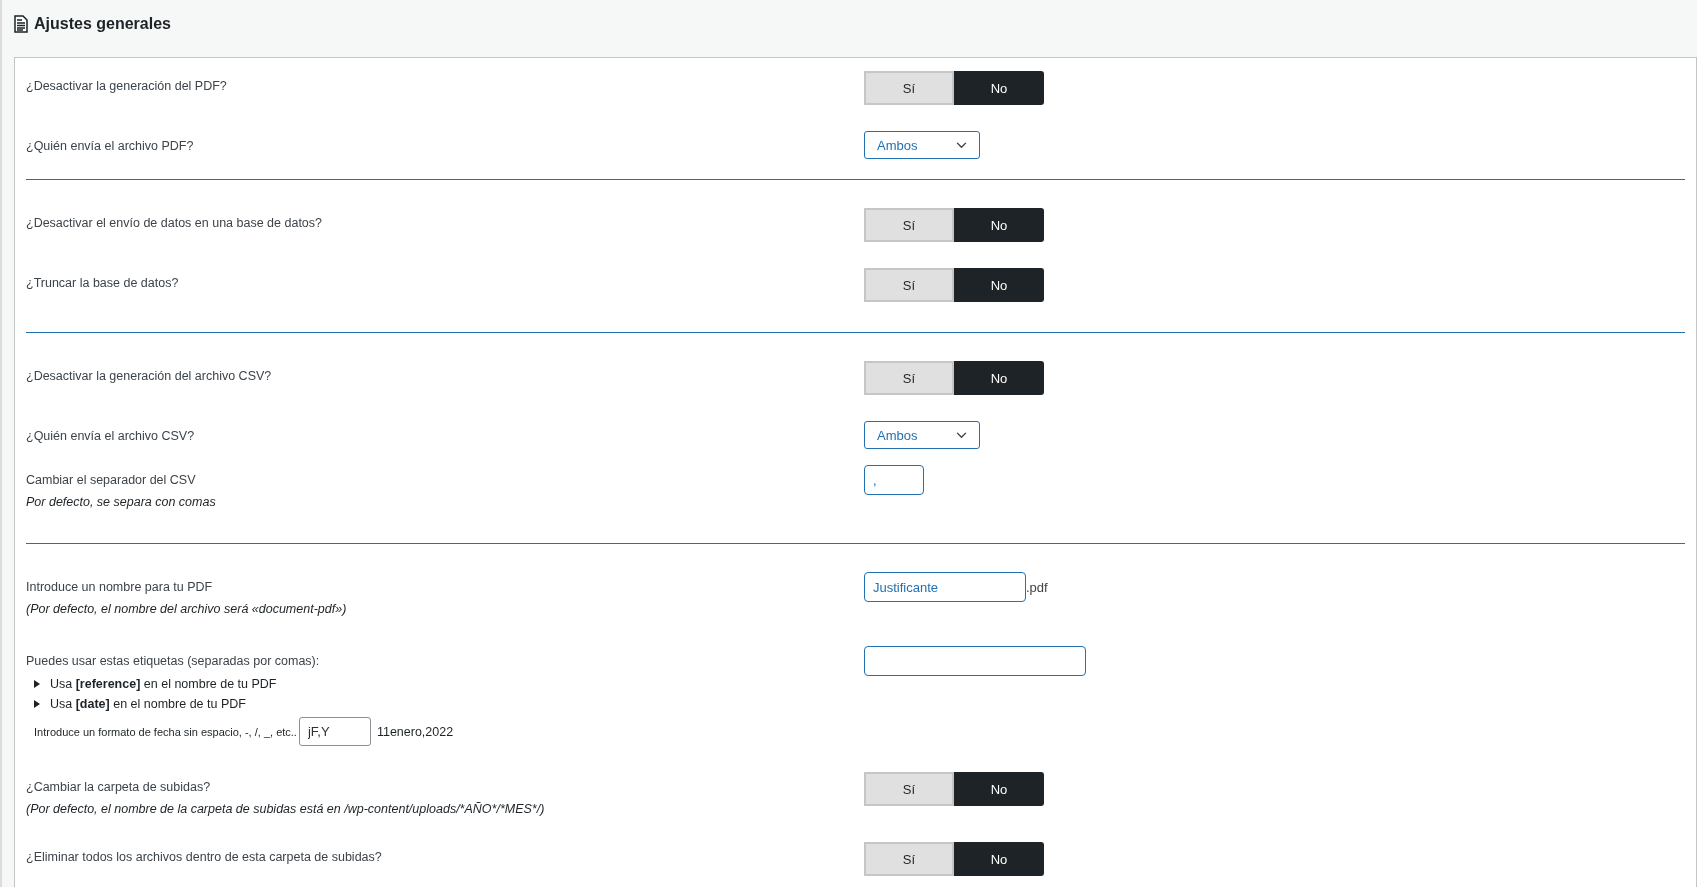 This screenshot has height=887, width=1697. I want to click on document-icon, so click(21, 24).